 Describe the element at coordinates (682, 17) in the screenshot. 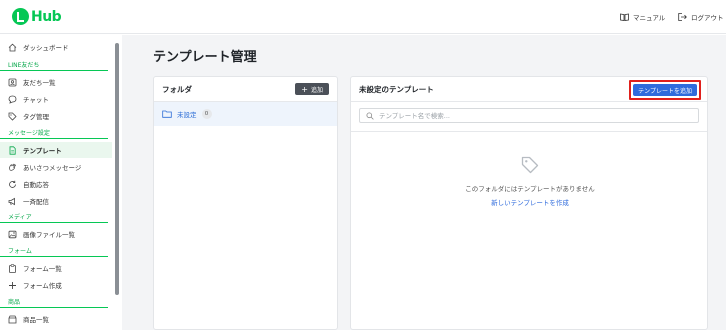

I see `logout-icon` at that location.